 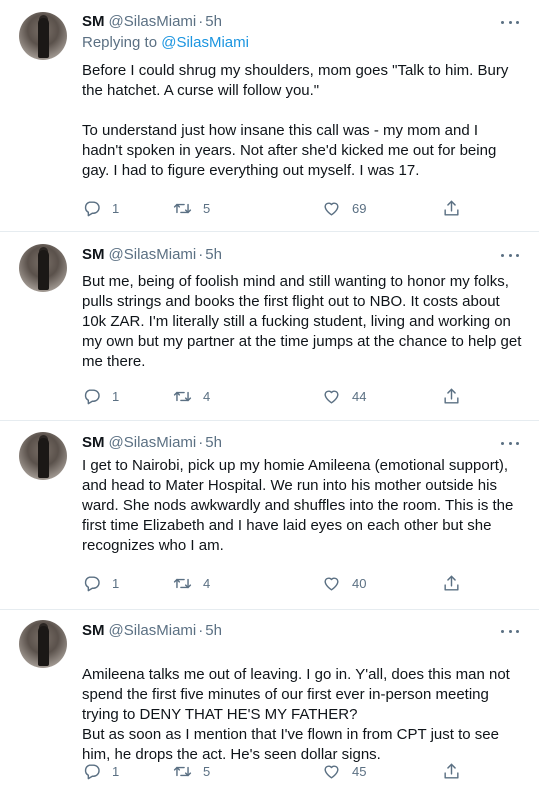 I want to click on like-count: 69, so click(x=359, y=208).